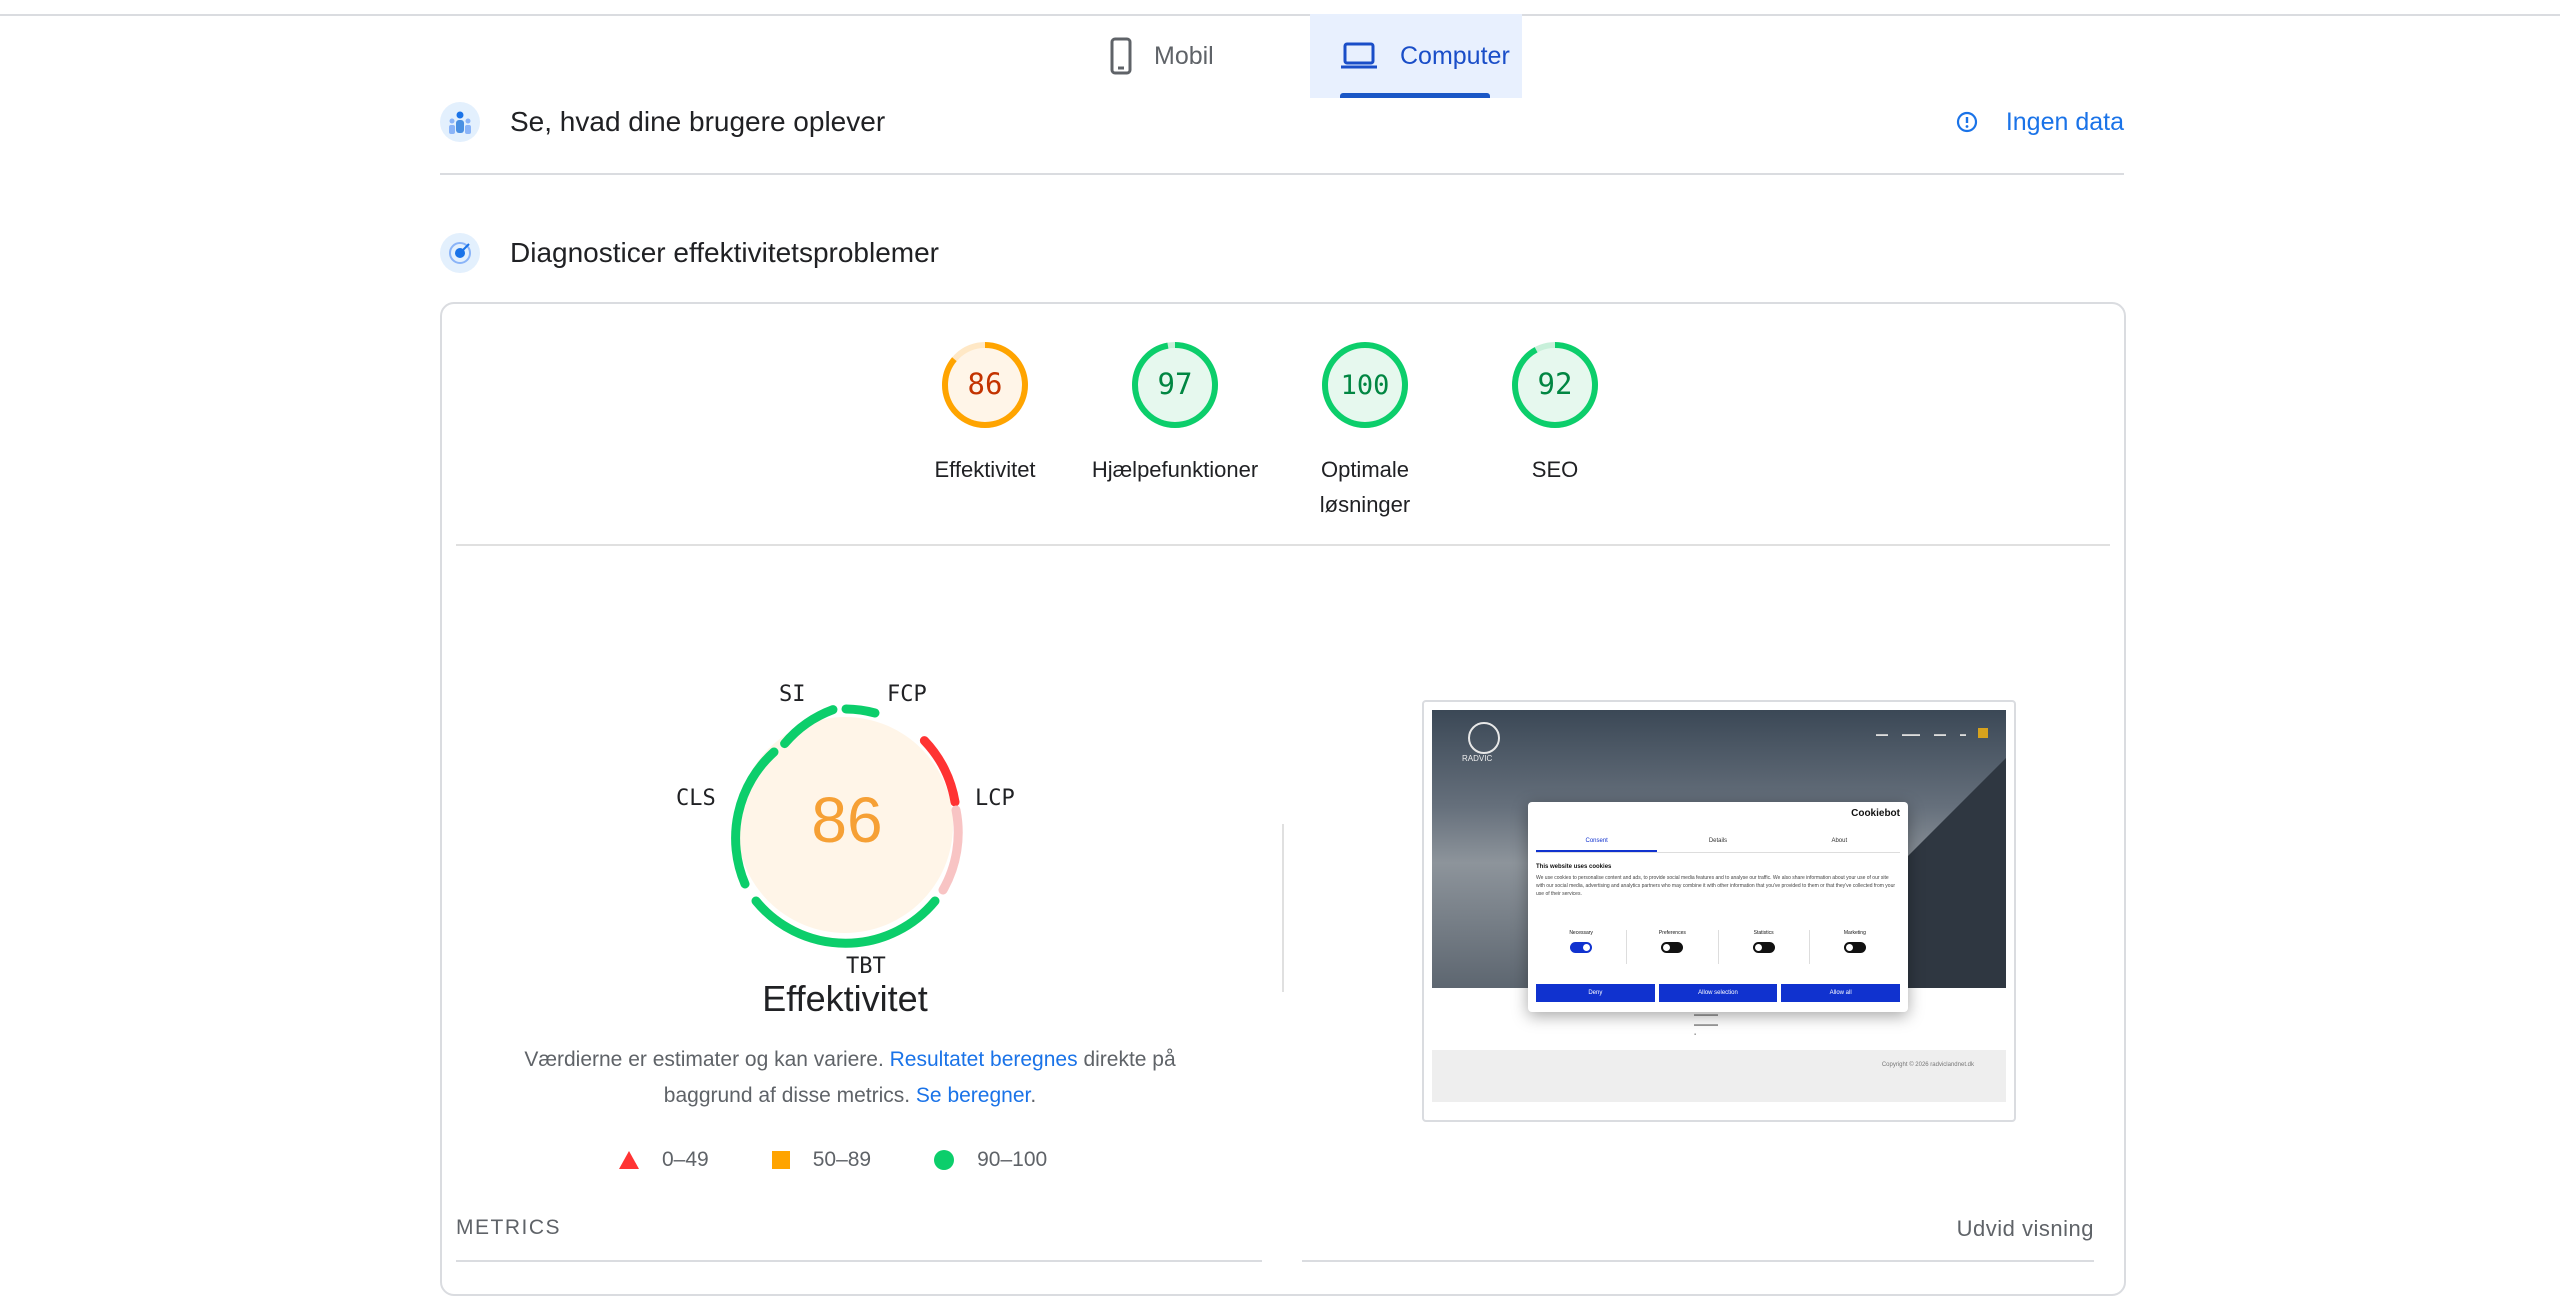 This screenshot has width=2560, height=1296. I want to click on gauge-ring: 86, so click(985, 385).